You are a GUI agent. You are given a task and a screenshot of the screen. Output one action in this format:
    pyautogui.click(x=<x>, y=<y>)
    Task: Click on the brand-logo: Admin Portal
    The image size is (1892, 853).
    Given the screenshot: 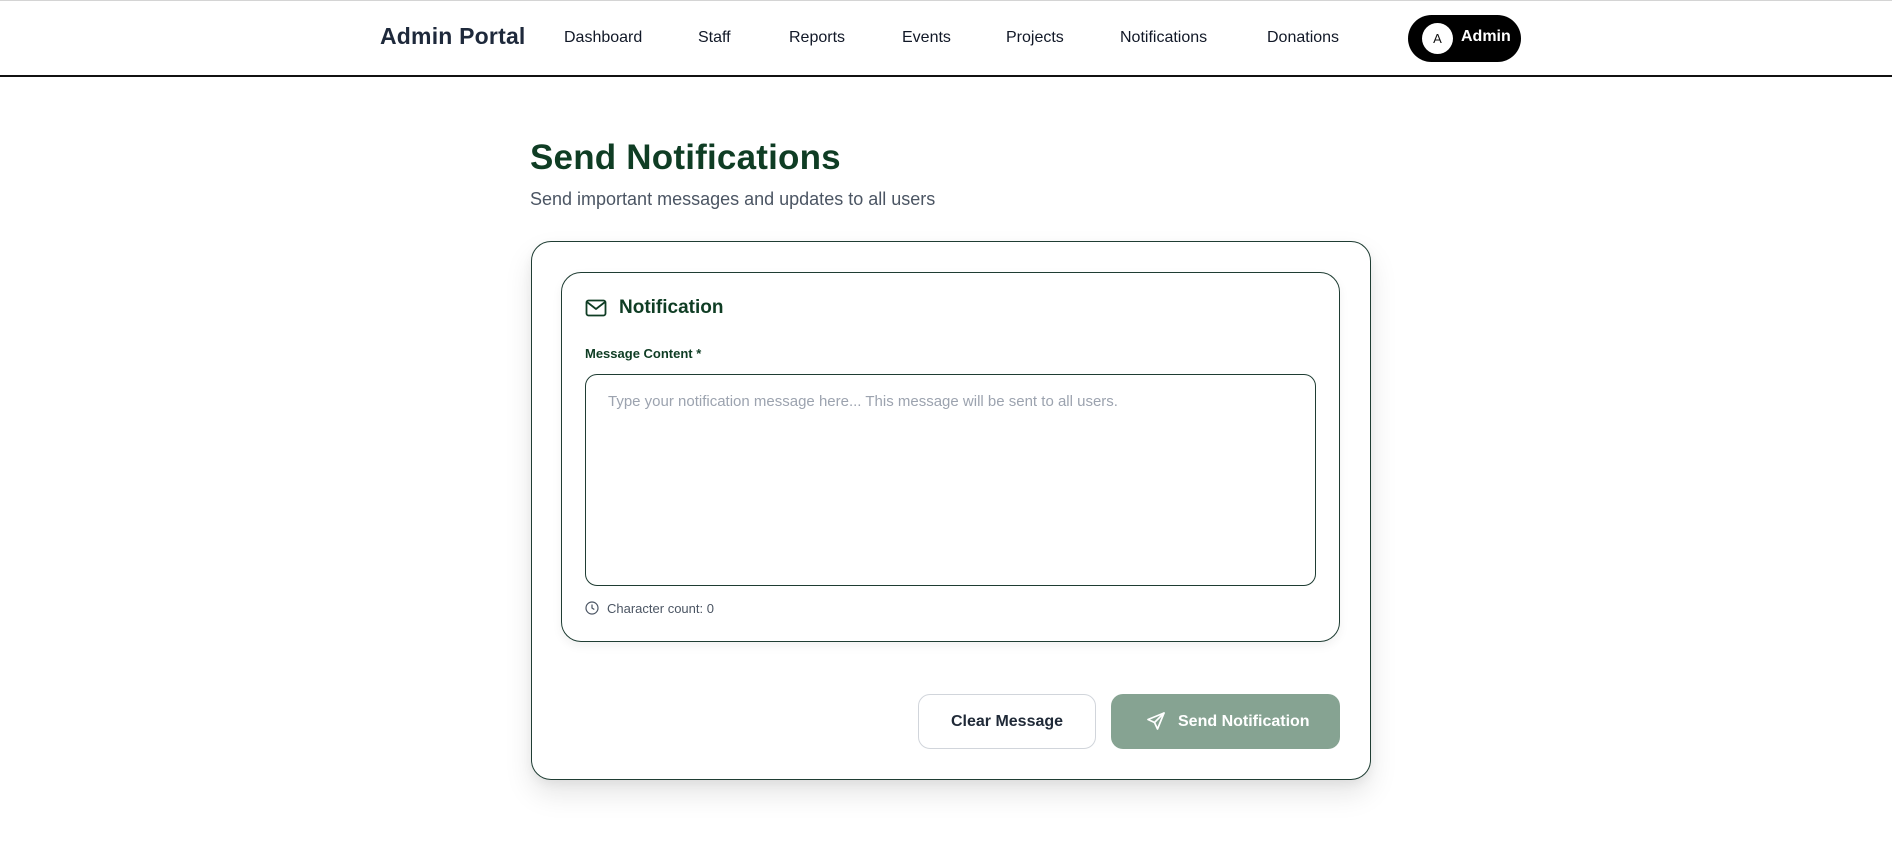 What is the action you would take?
    pyautogui.click(x=453, y=36)
    